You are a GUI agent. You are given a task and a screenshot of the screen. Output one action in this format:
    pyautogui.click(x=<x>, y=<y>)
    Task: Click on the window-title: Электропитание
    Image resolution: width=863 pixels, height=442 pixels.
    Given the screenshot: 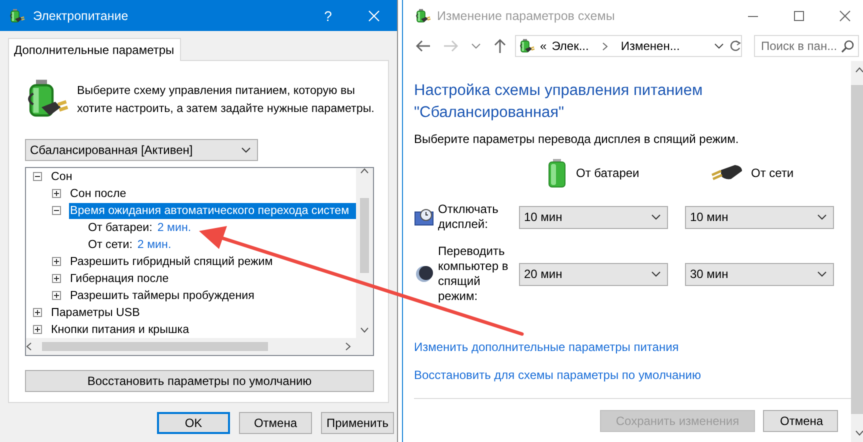 What is the action you would take?
    pyautogui.click(x=81, y=15)
    